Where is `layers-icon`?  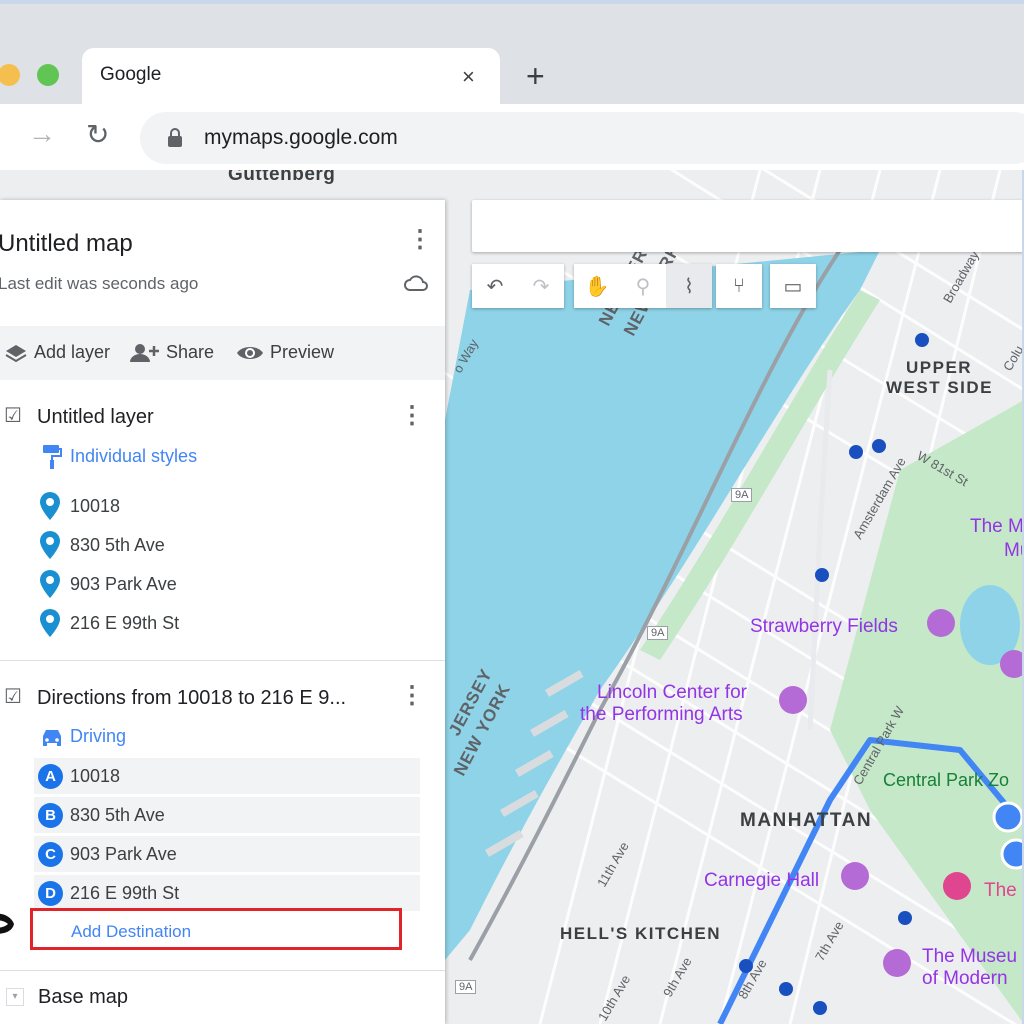
layers-icon is located at coordinates (16, 353).